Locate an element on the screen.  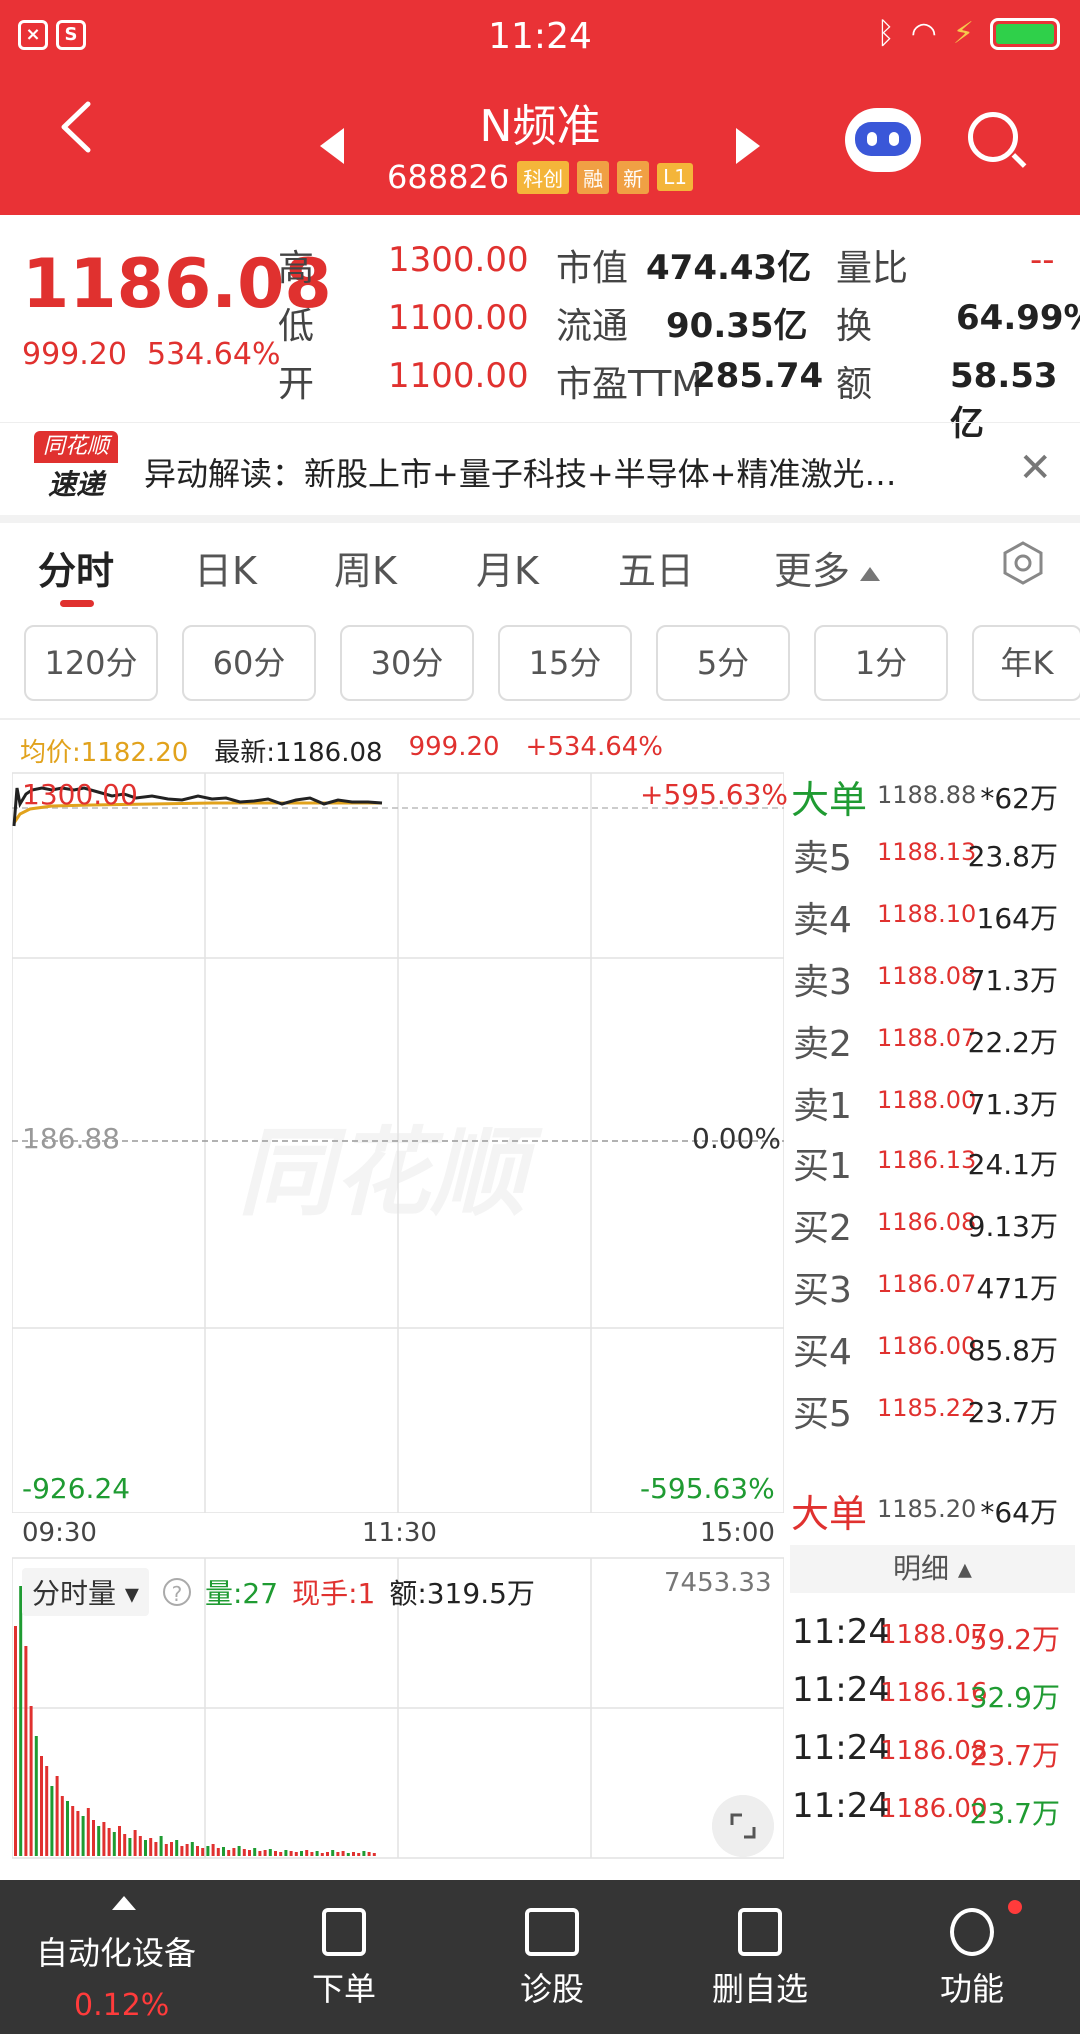
news-alert-bar: 同花顺 速递 异动解读：新股上市+量子科技+半导体+精准激光… ✕ is located at coordinates (540, 468).